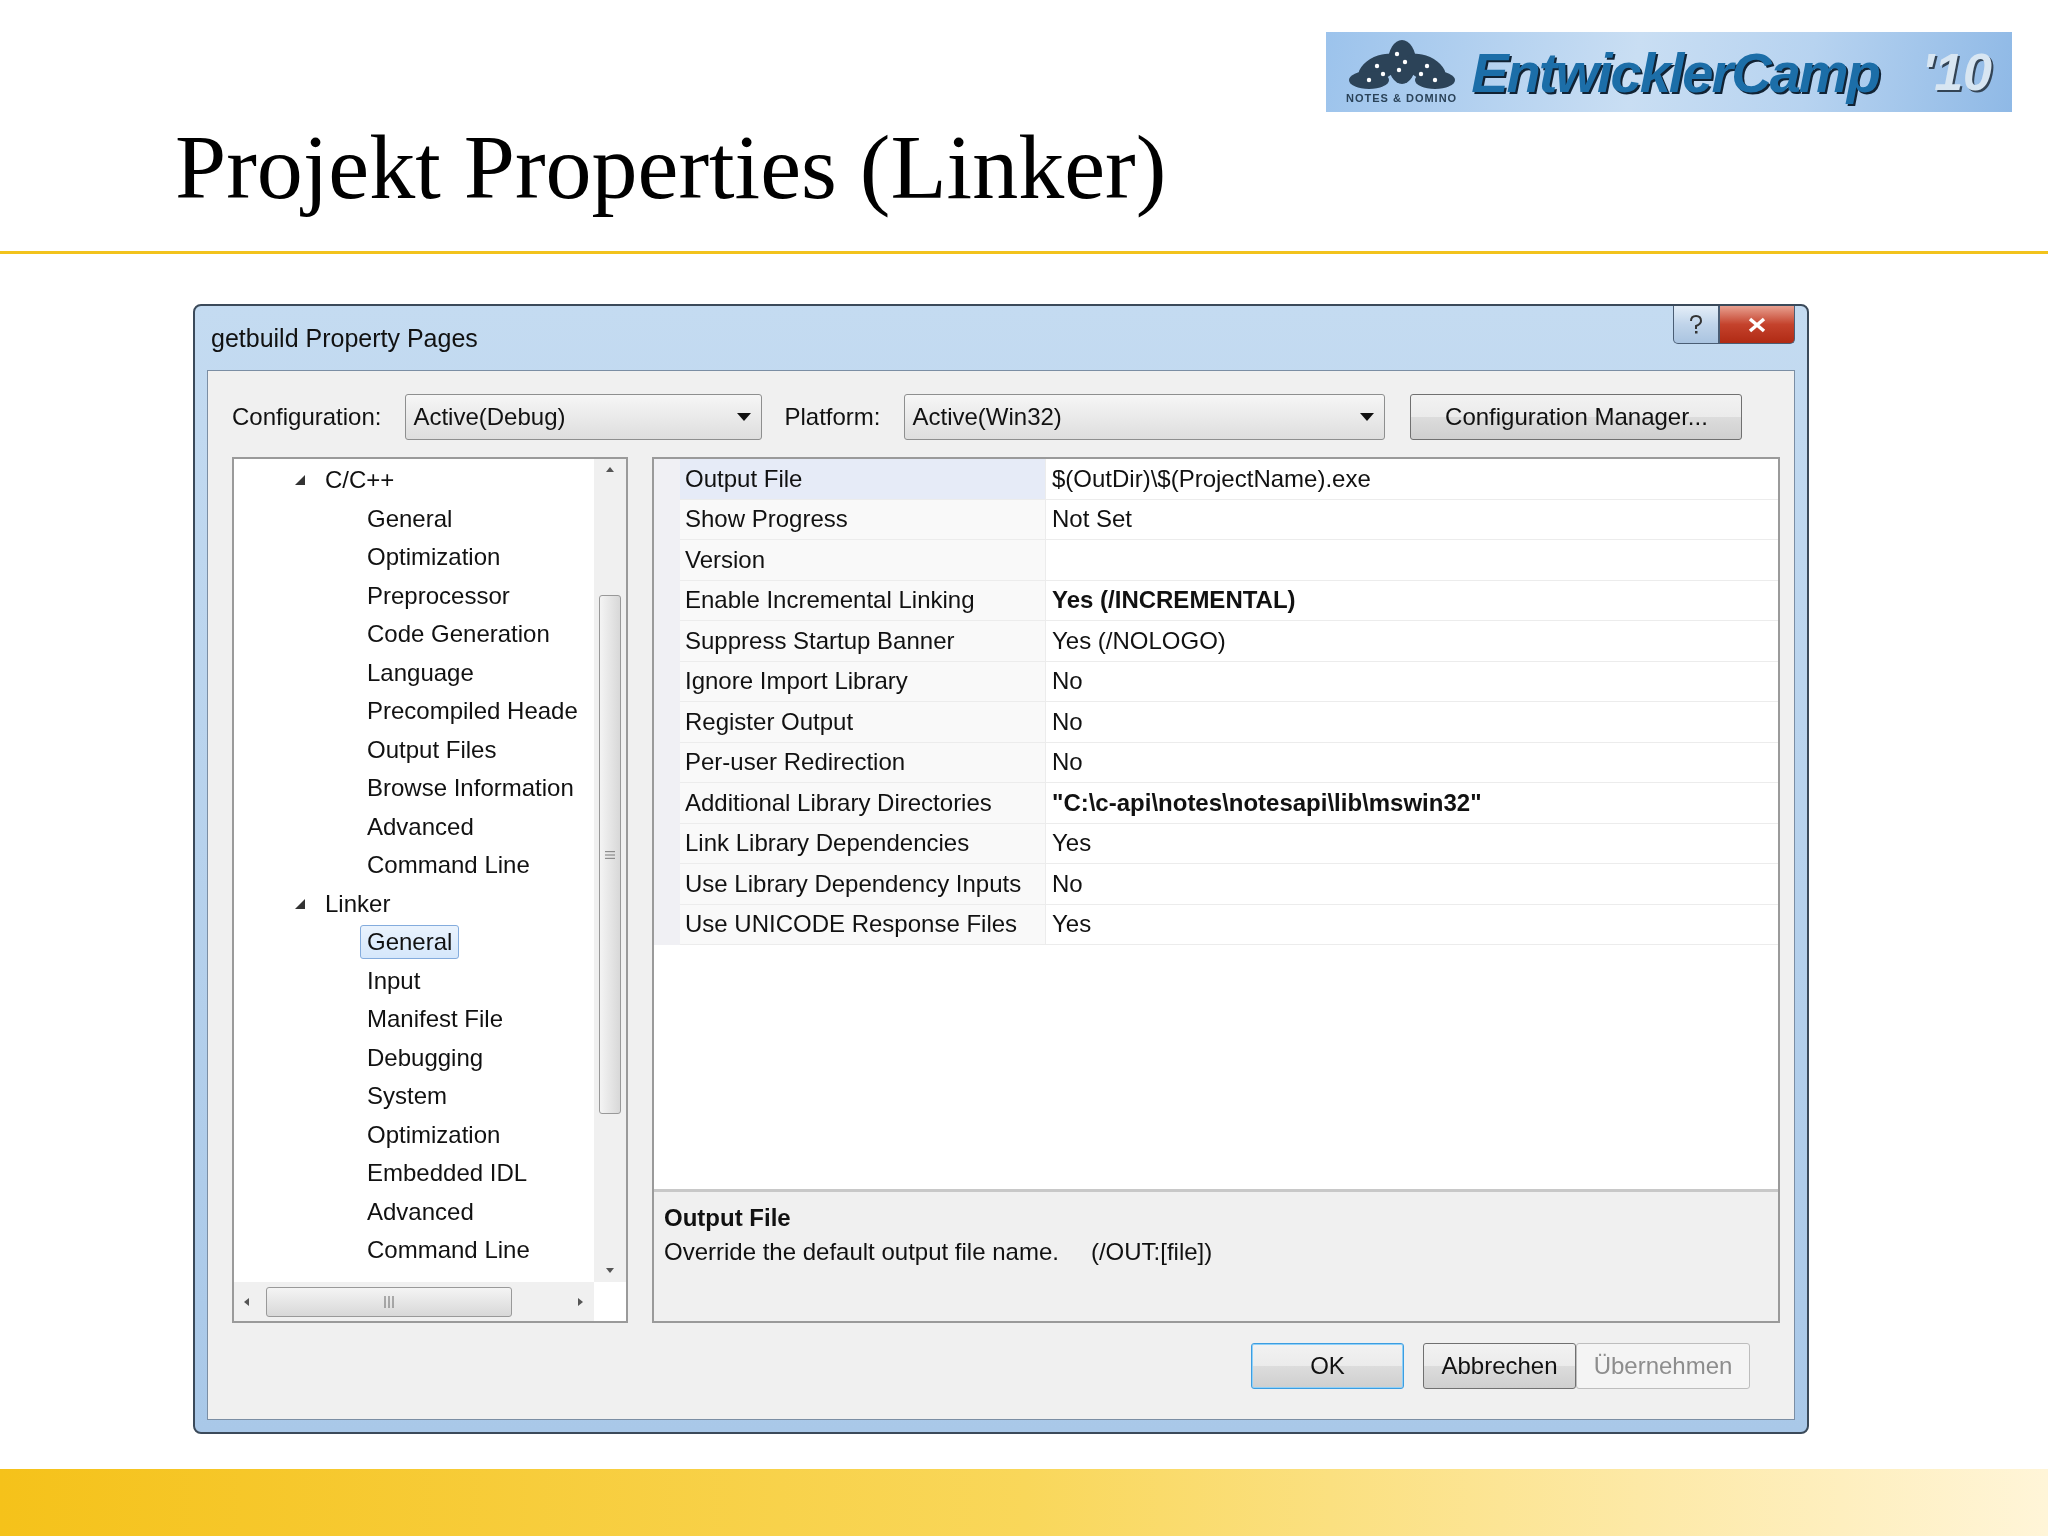  What do you see at coordinates (470, 788) in the screenshot?
I see `tree-item: Browse Information` at bounding box center [470, 788].